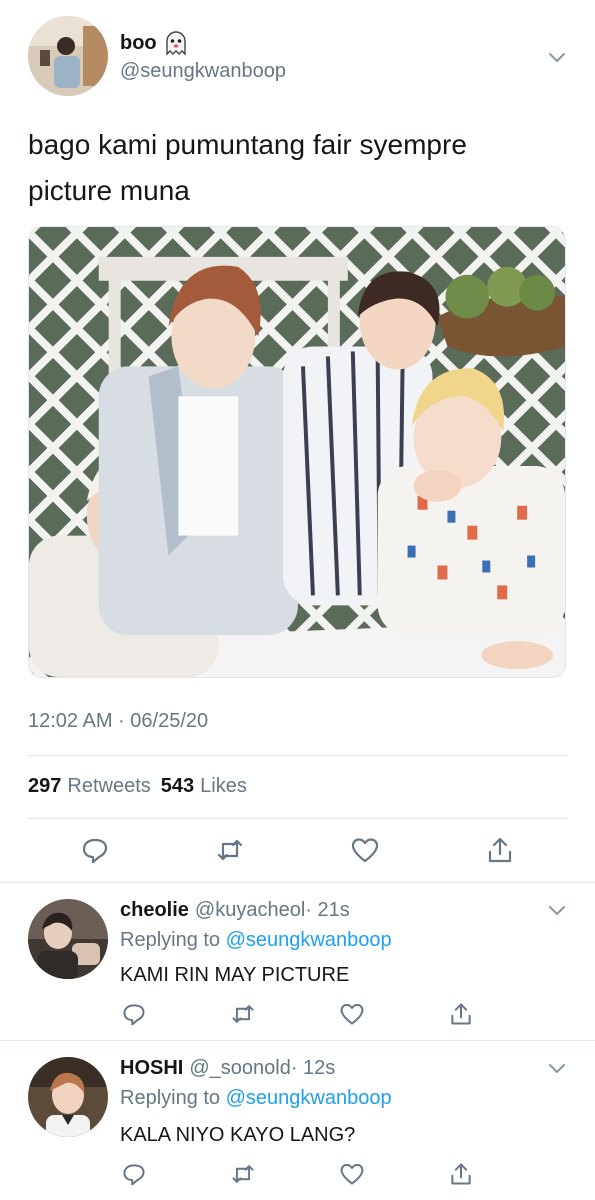  Describe the element at coordinates (250, 910) in the screenshot. I see `reply-handle: @kuyacheol` at that location.